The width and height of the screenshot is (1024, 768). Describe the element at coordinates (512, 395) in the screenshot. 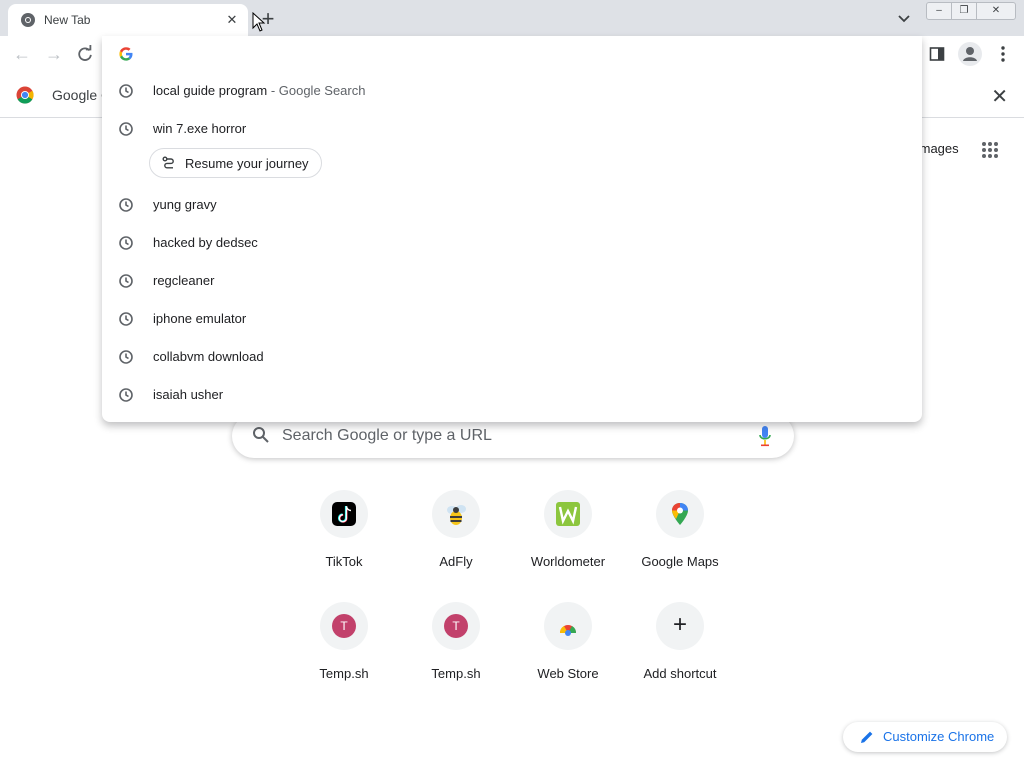

I see `suggestion-item: isaiah usher` at that location.